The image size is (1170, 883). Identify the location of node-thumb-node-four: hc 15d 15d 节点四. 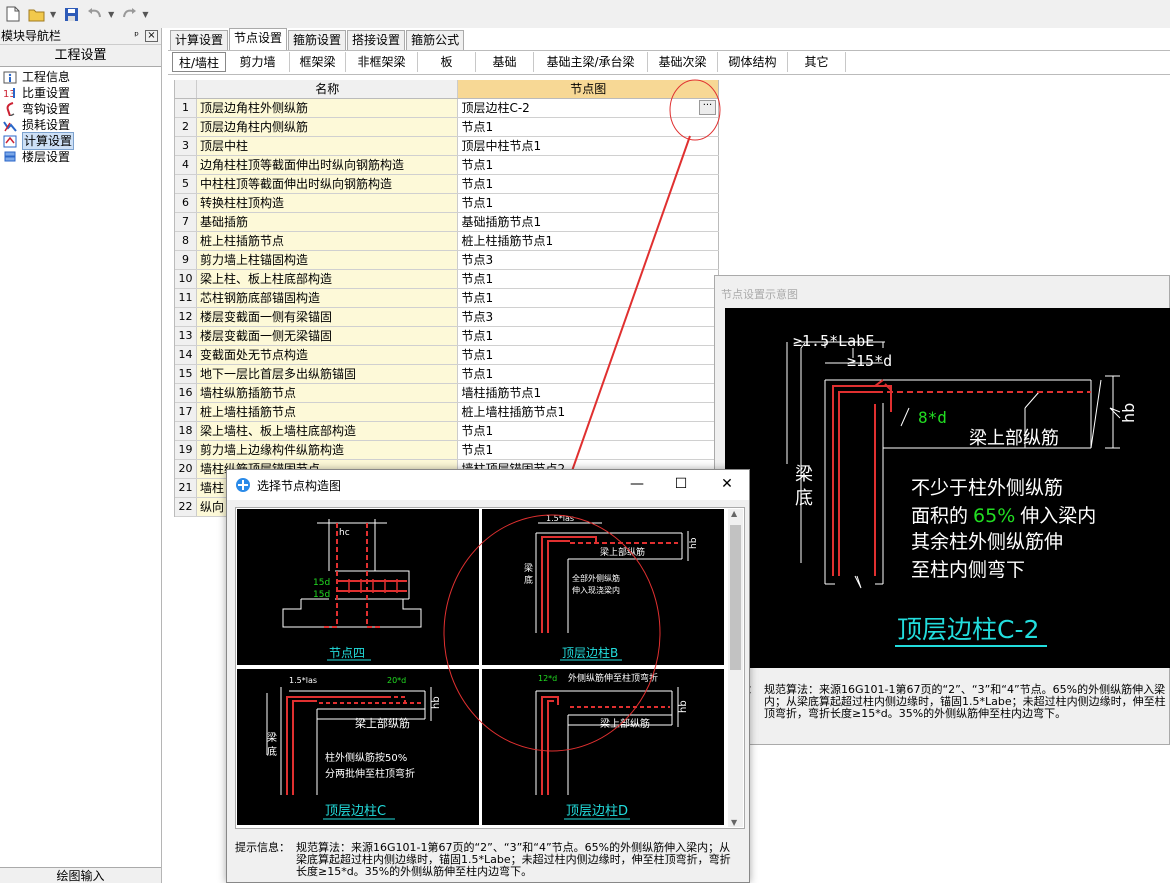
(358, 587).